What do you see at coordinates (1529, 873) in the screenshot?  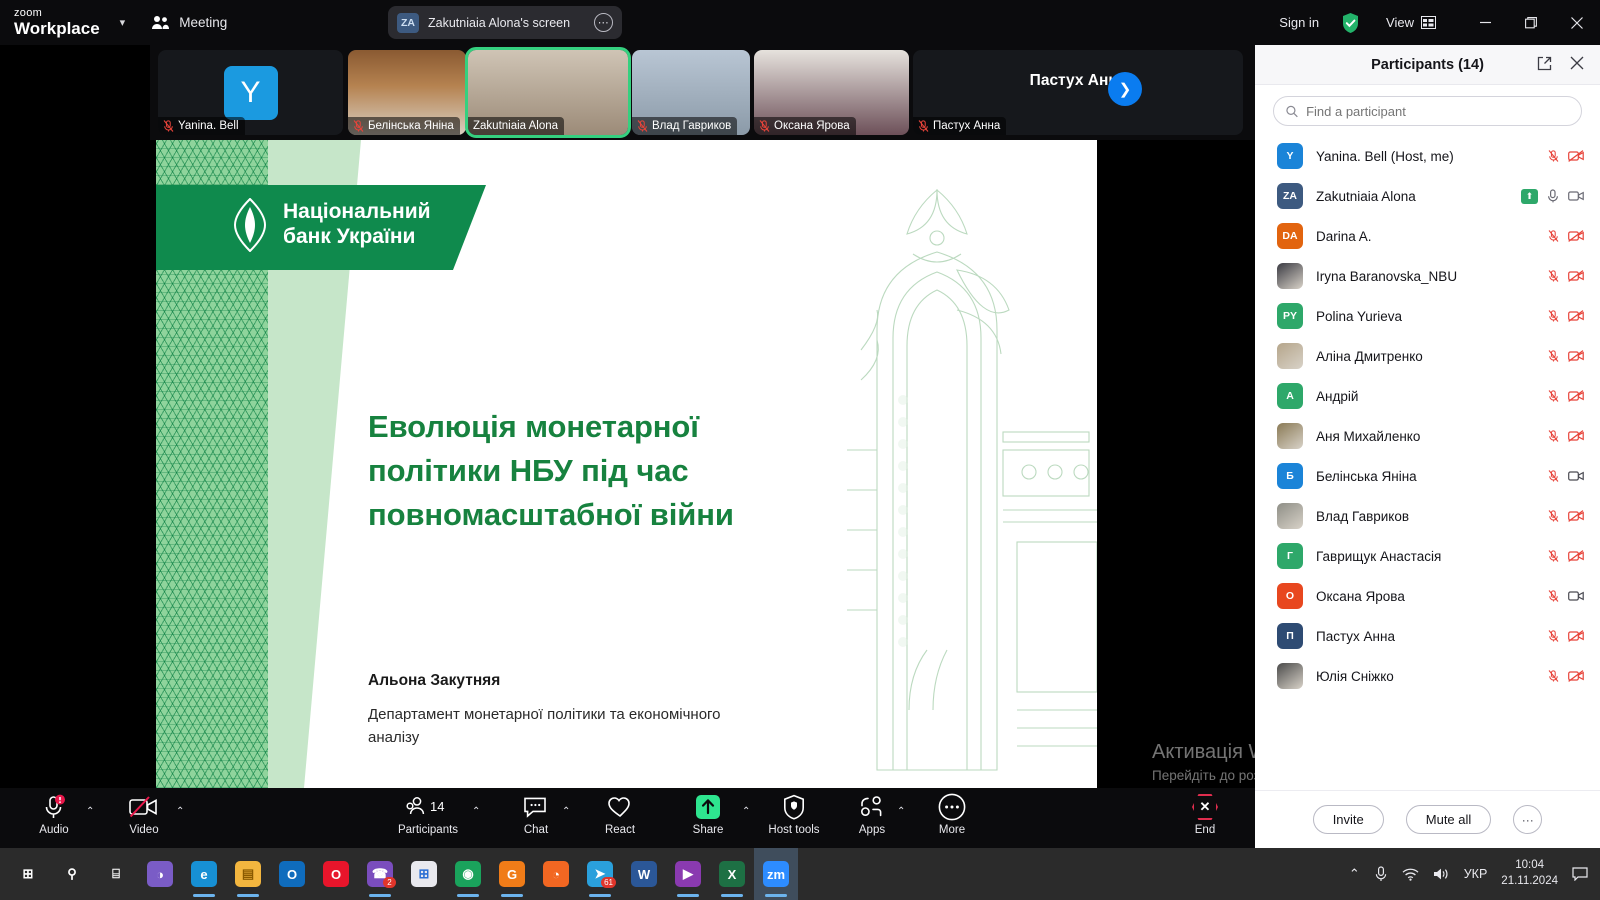 I see `taskbar-clock: 10:04 21.11.2024` at bounding box center [1529, 873].